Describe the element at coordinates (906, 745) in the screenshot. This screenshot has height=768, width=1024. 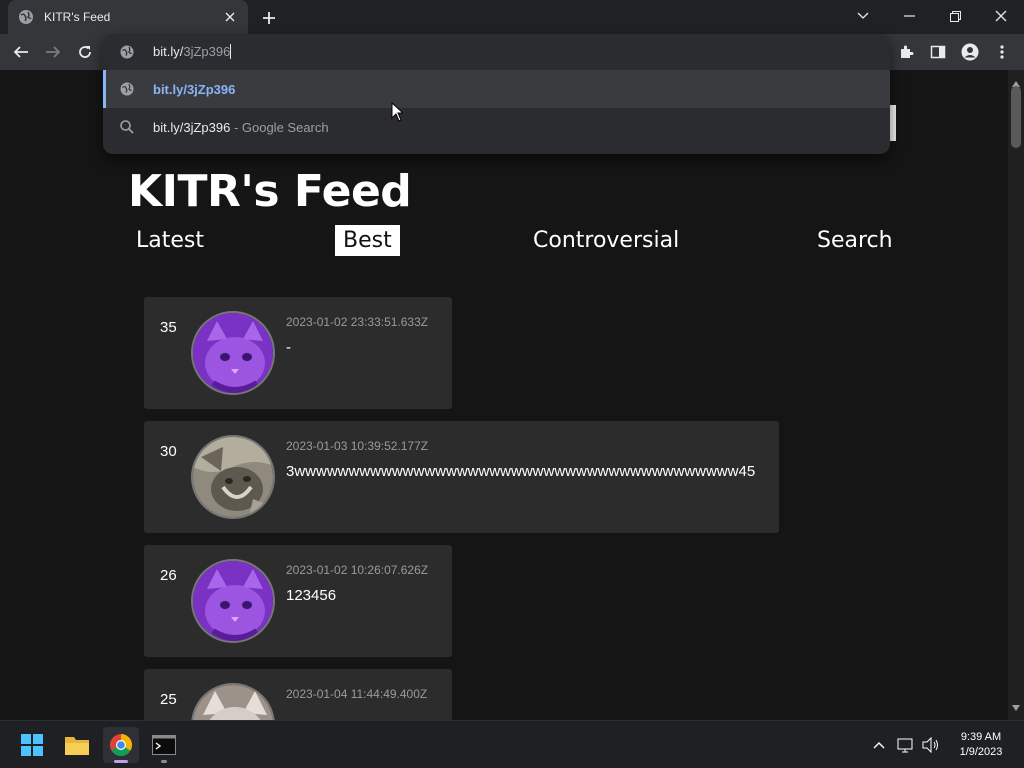
I see `network-icon` at that location.